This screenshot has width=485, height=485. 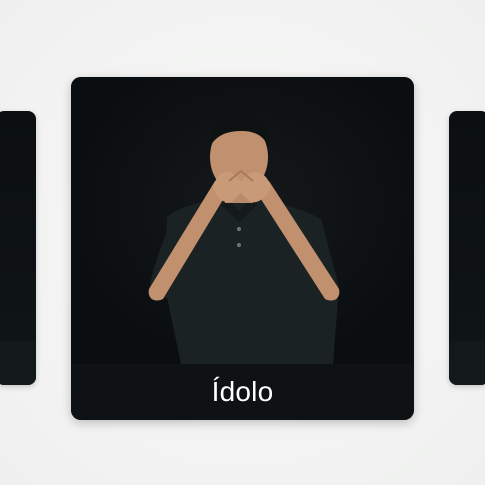 I want to click on next-card-caption-bar, so click(x=467, y=363).